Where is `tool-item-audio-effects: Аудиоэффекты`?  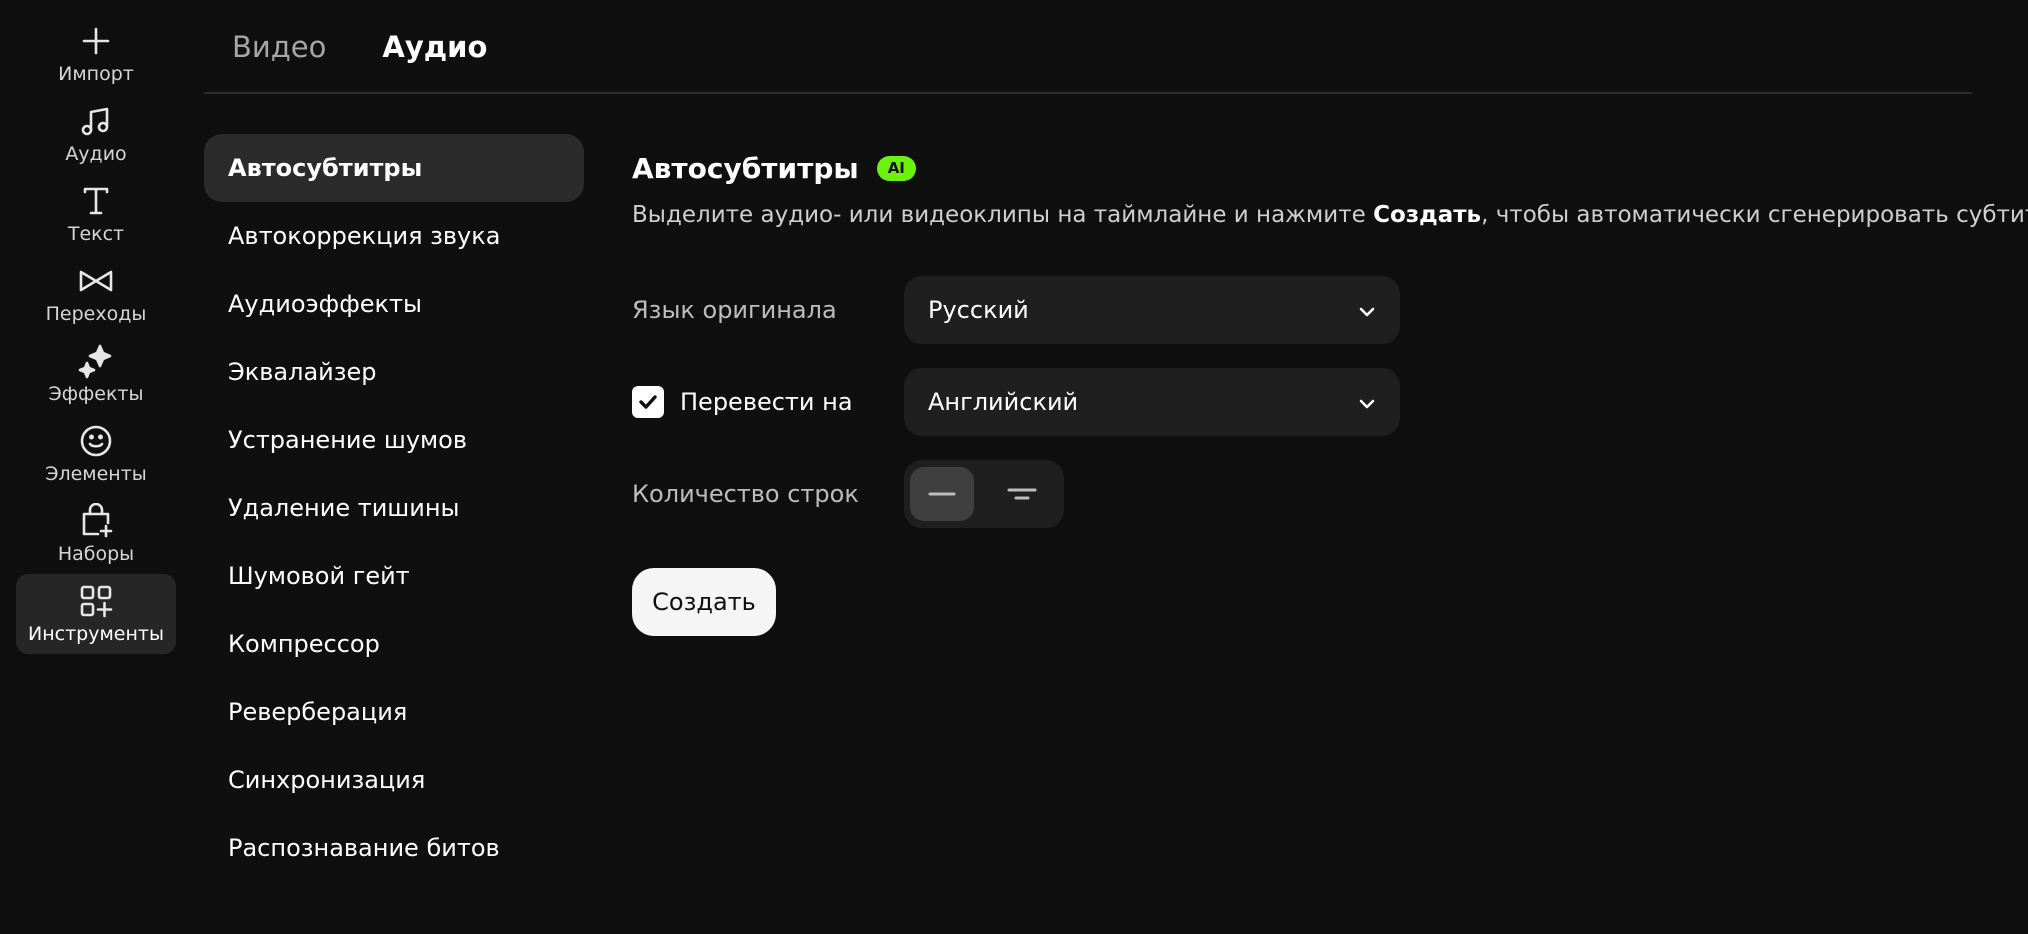
tool-item-audio-effects: Аудиоэффекты is located at coordinates (394, 304).